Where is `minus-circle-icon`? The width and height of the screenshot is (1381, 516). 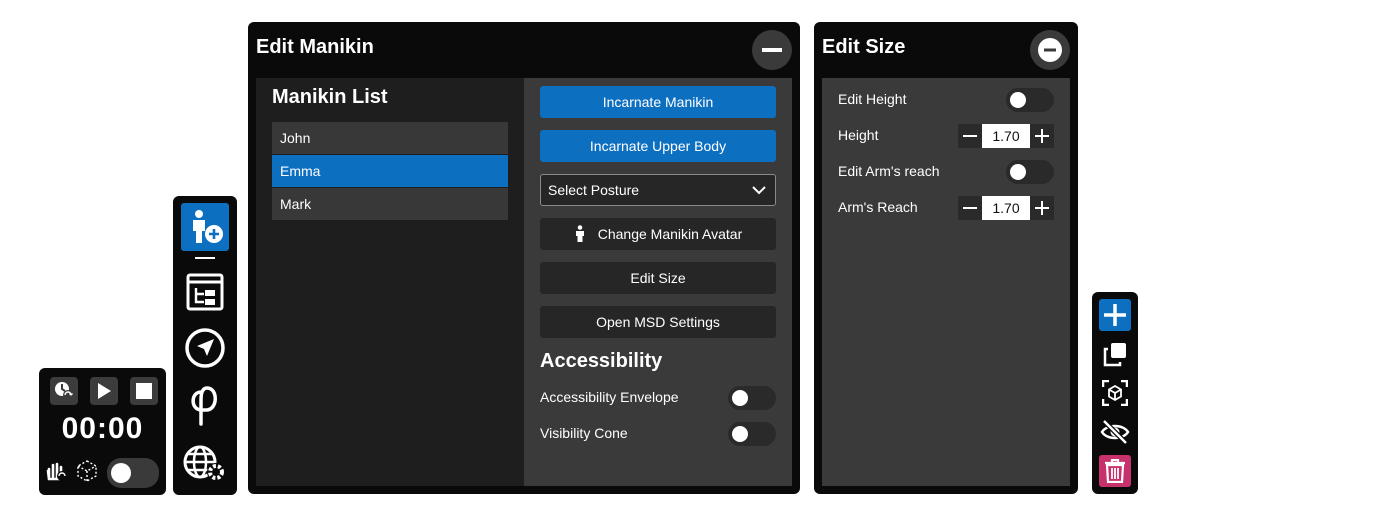 minus-circle-icon is located at coordinates (1050, 50).